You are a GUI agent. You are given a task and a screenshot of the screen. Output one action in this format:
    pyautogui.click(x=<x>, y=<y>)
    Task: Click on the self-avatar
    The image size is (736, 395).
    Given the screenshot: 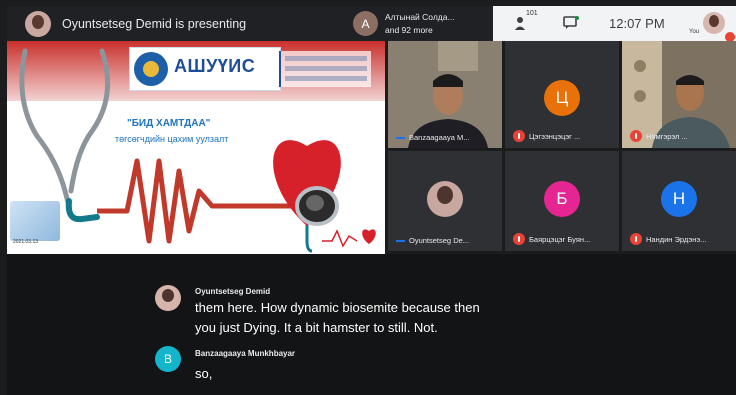 What is the action you would take?
    pyautogui.click(x=714, y=23)
    